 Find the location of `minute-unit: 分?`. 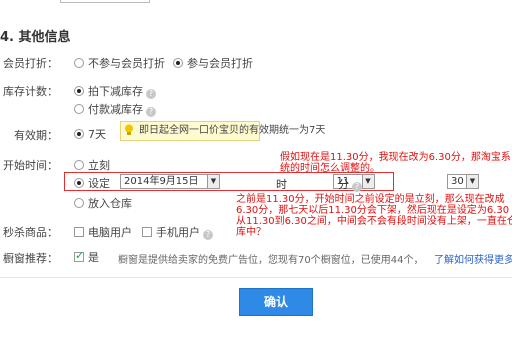

minute-unit: 分? is located at coordinates (350, 184).